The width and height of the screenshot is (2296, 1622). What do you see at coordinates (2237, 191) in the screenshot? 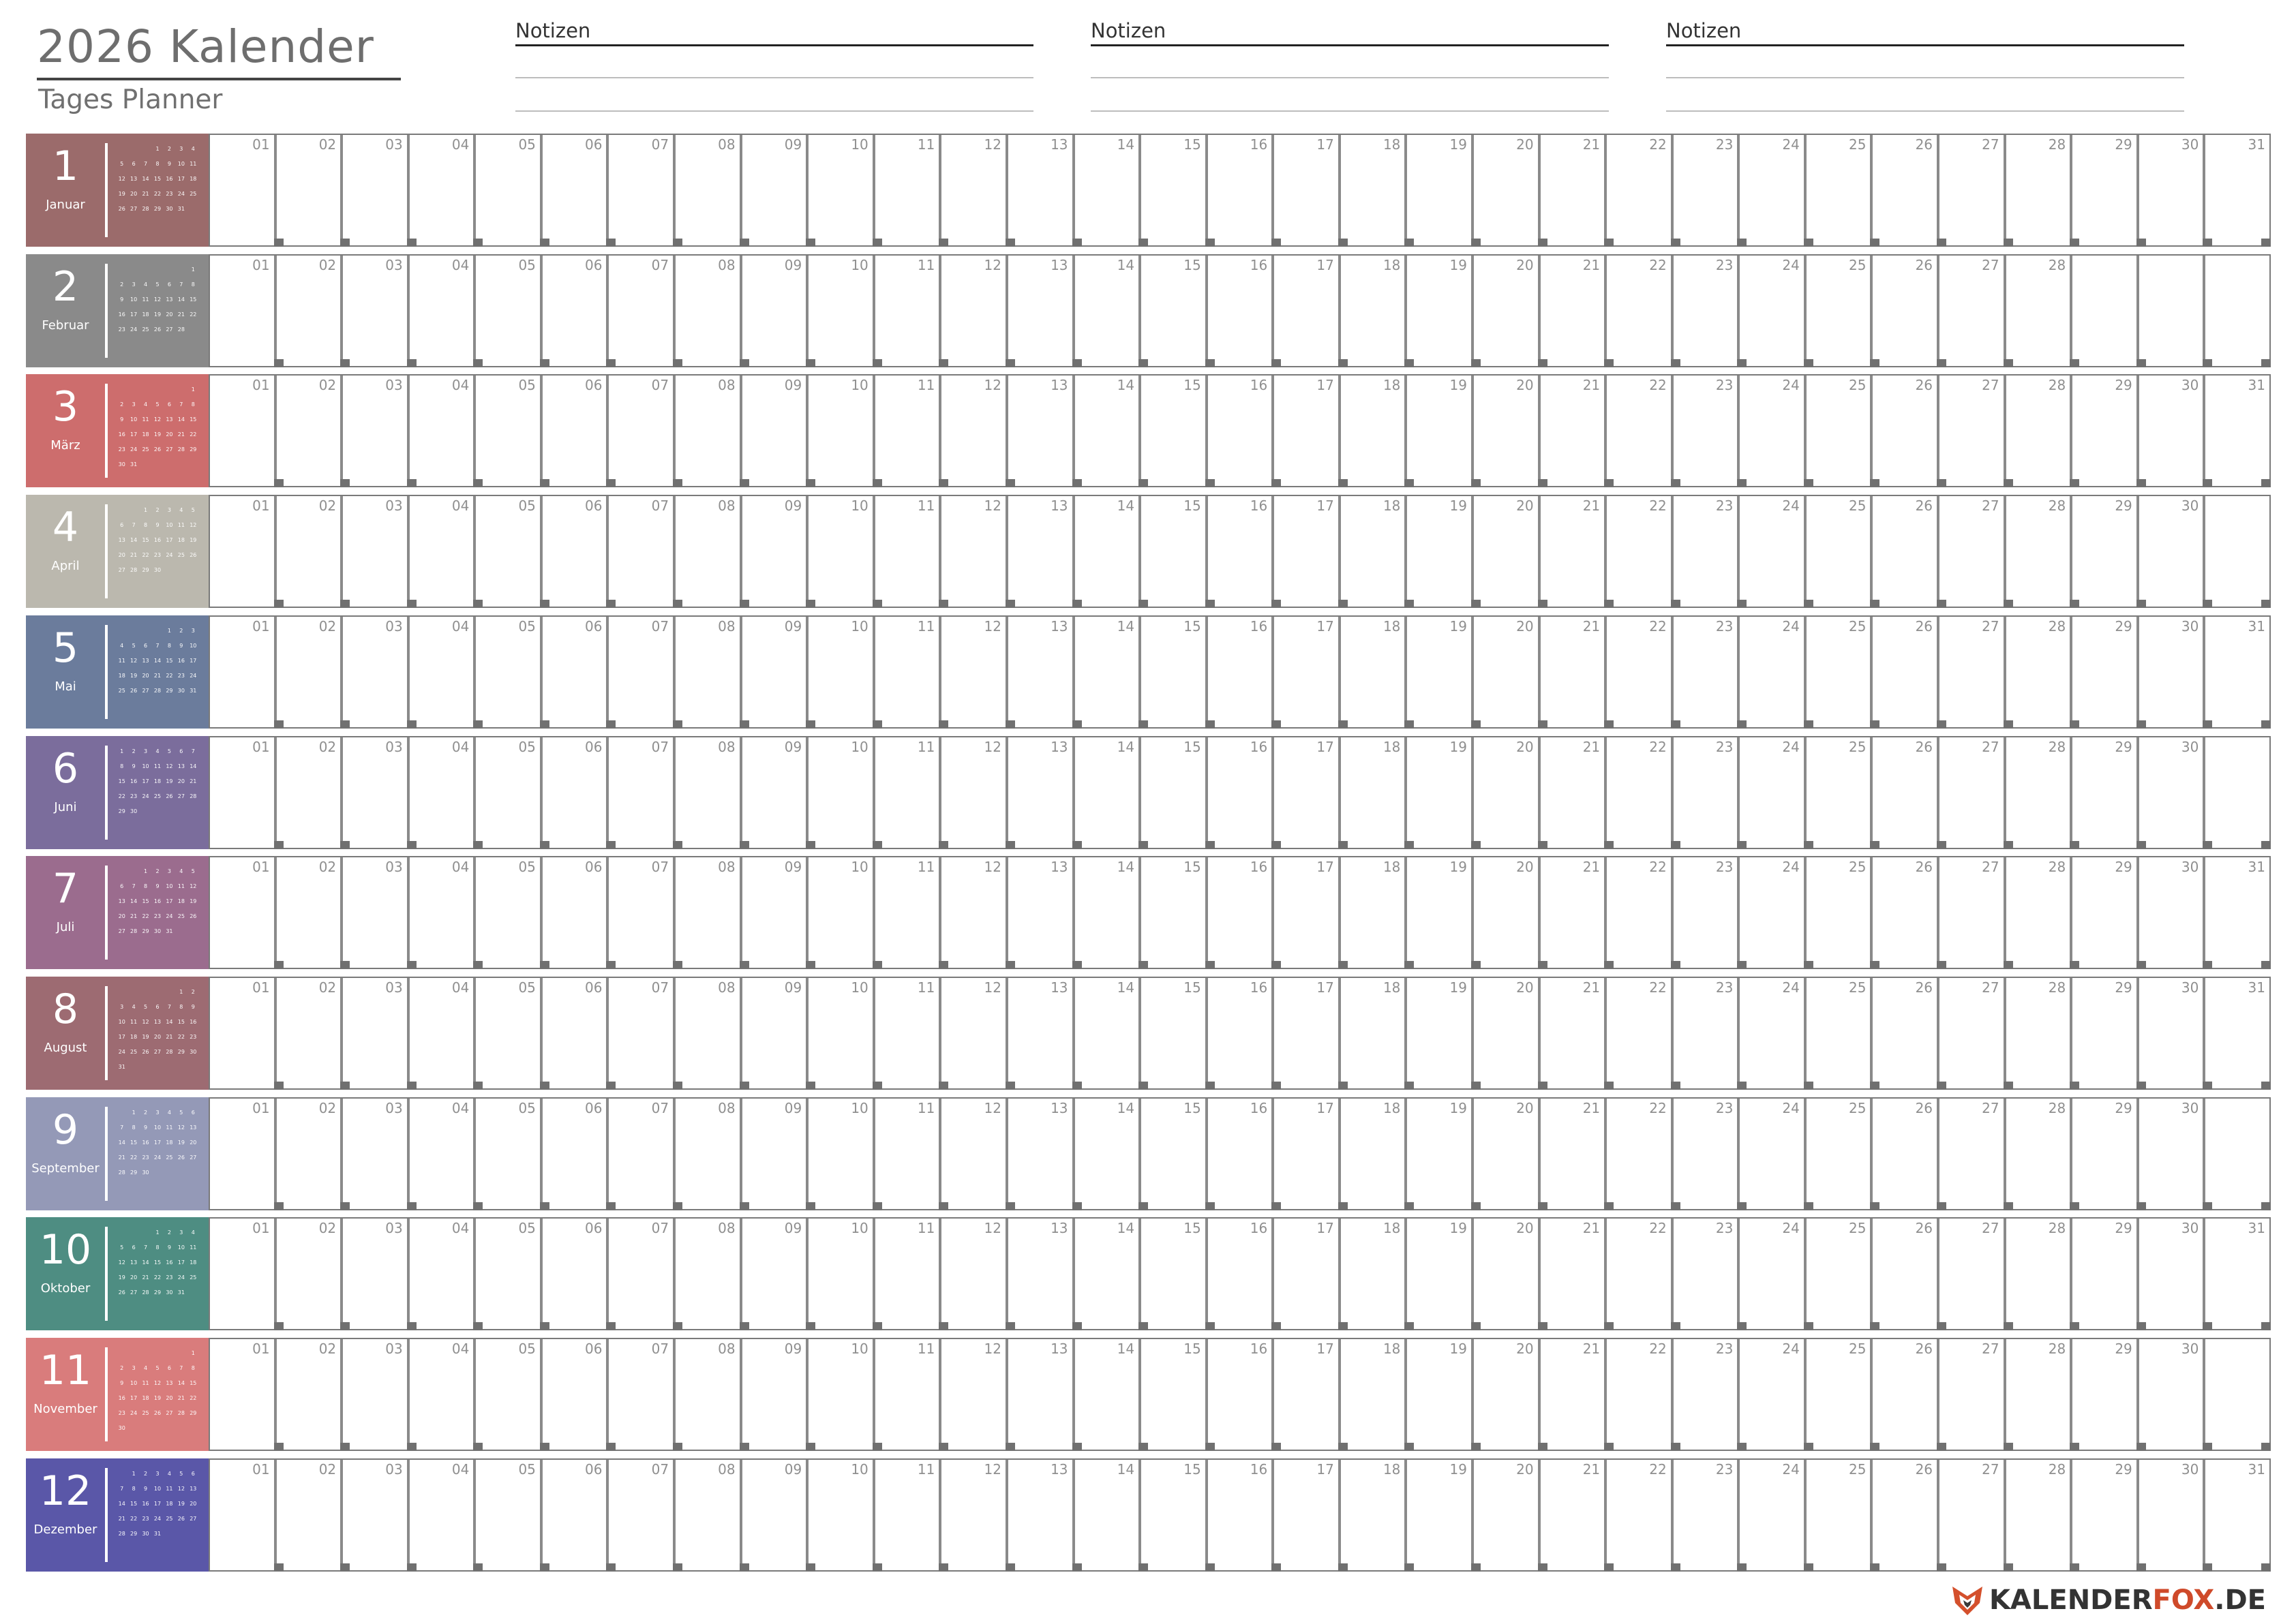
I see `day-cell: 31` at bounding box center [2237, 191].